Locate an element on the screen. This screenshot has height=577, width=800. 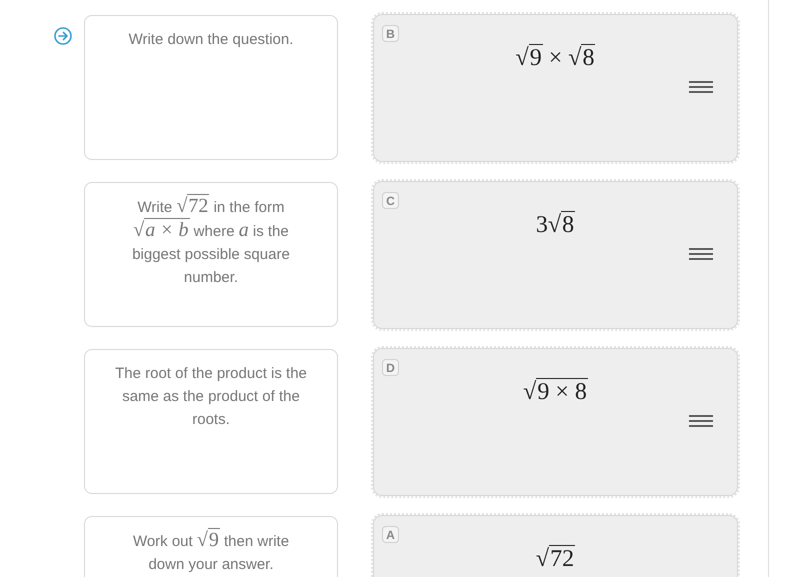
prompt-text: Work out √9 then write down your answer. is located at coordinates (211, 552).